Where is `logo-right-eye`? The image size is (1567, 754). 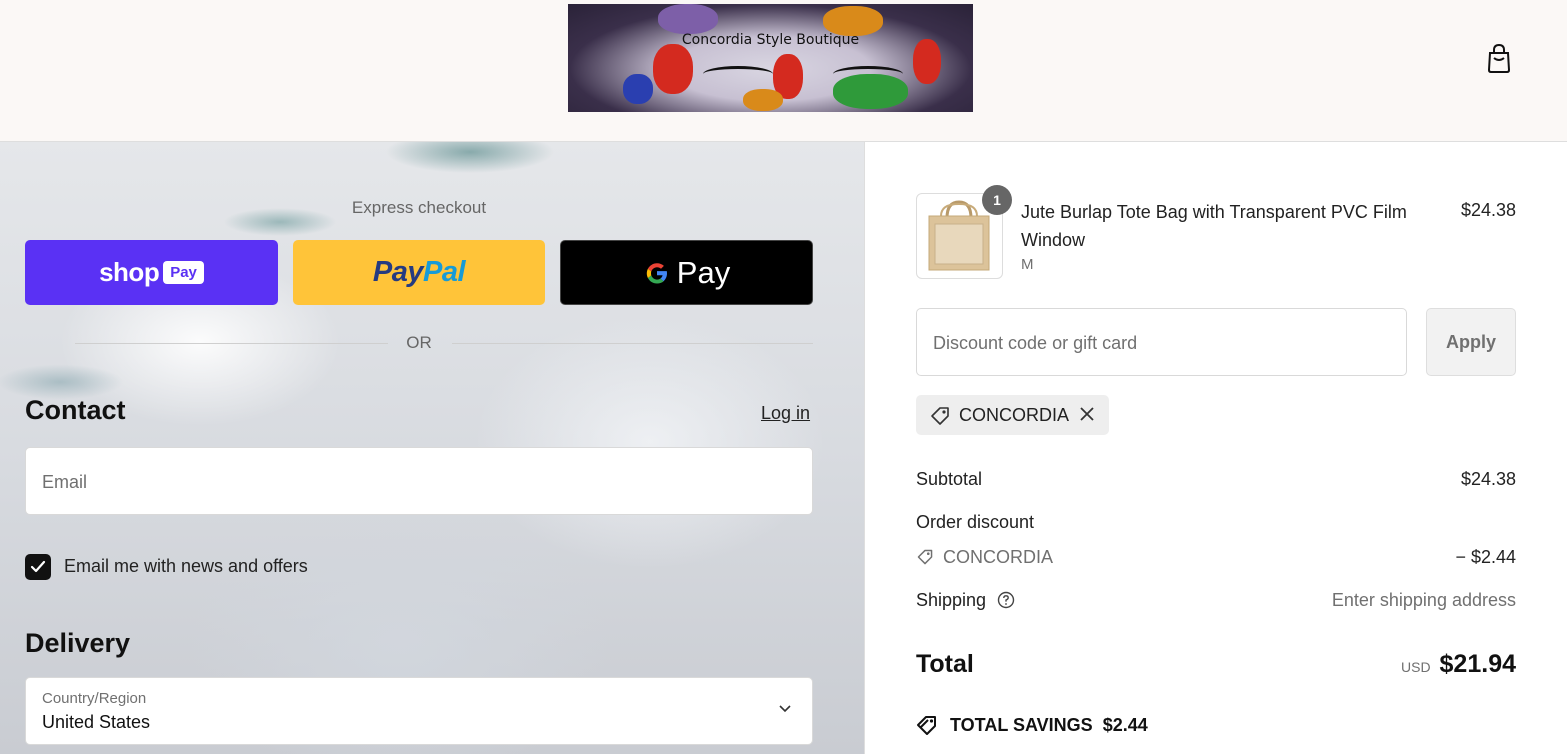
logo-right-eye is located at coordinates (868, 74).